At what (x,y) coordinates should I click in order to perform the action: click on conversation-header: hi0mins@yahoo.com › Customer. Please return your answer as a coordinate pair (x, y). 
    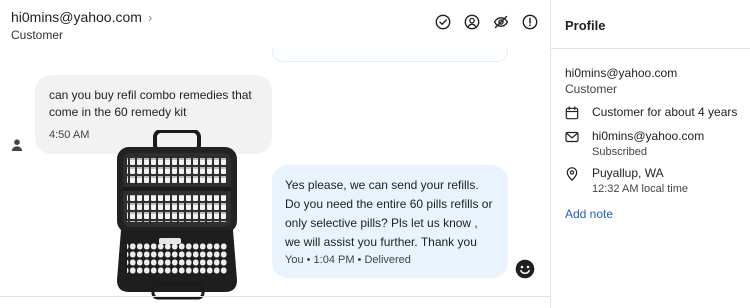
    Looking at the image, I should click on (275, 25).